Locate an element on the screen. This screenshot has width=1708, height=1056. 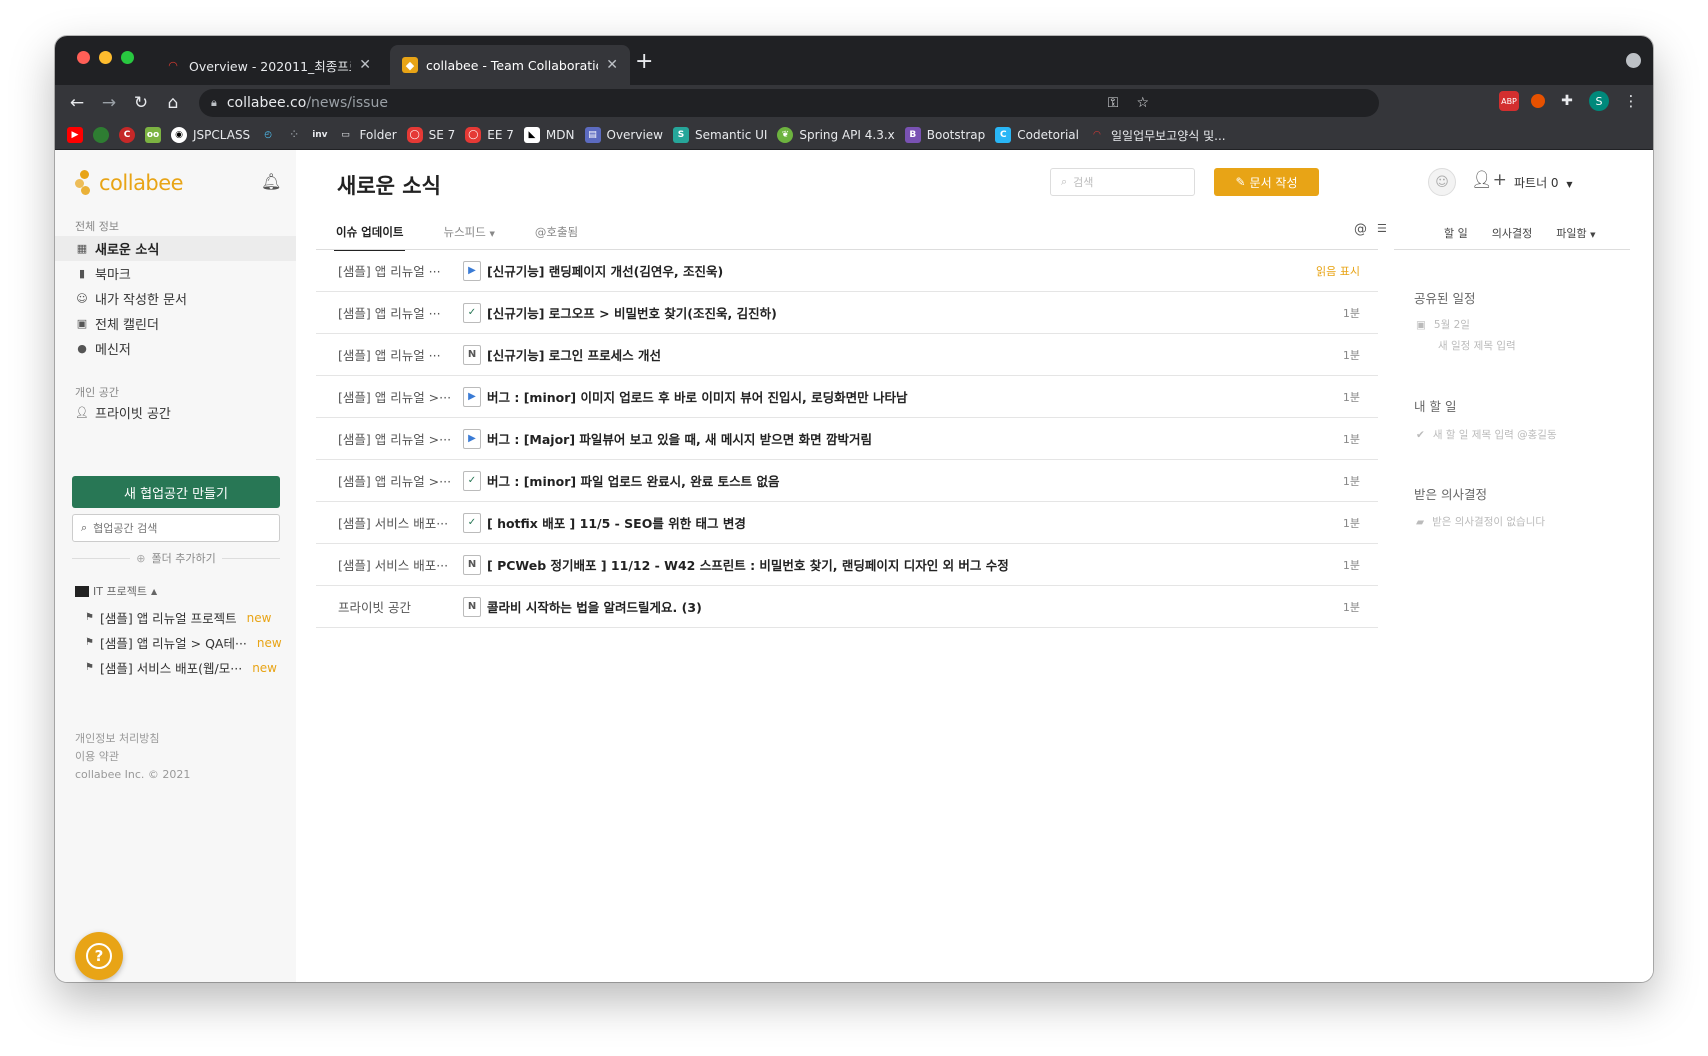
sidebar-item-news: ▦ 새로운 소식 is located at coordinates (175, 248).